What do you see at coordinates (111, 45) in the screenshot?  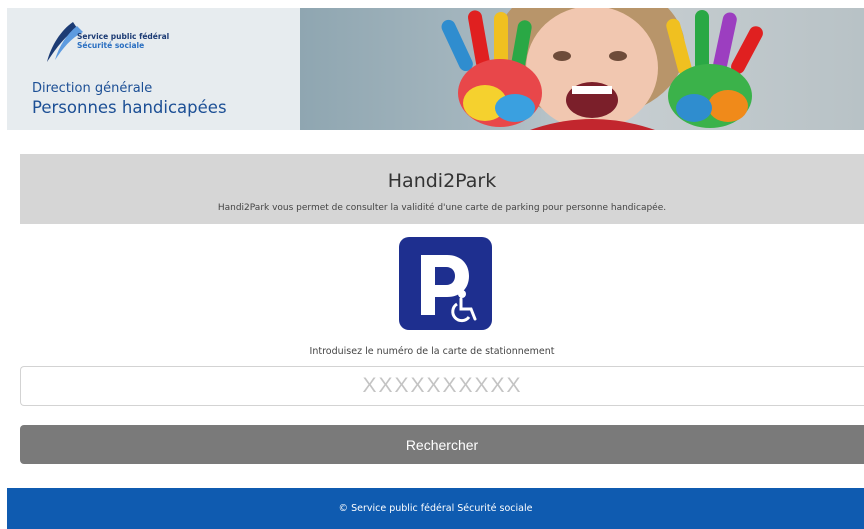 I see `org-name-line2: Sécurité sociale` at bounding box center [111, 45].